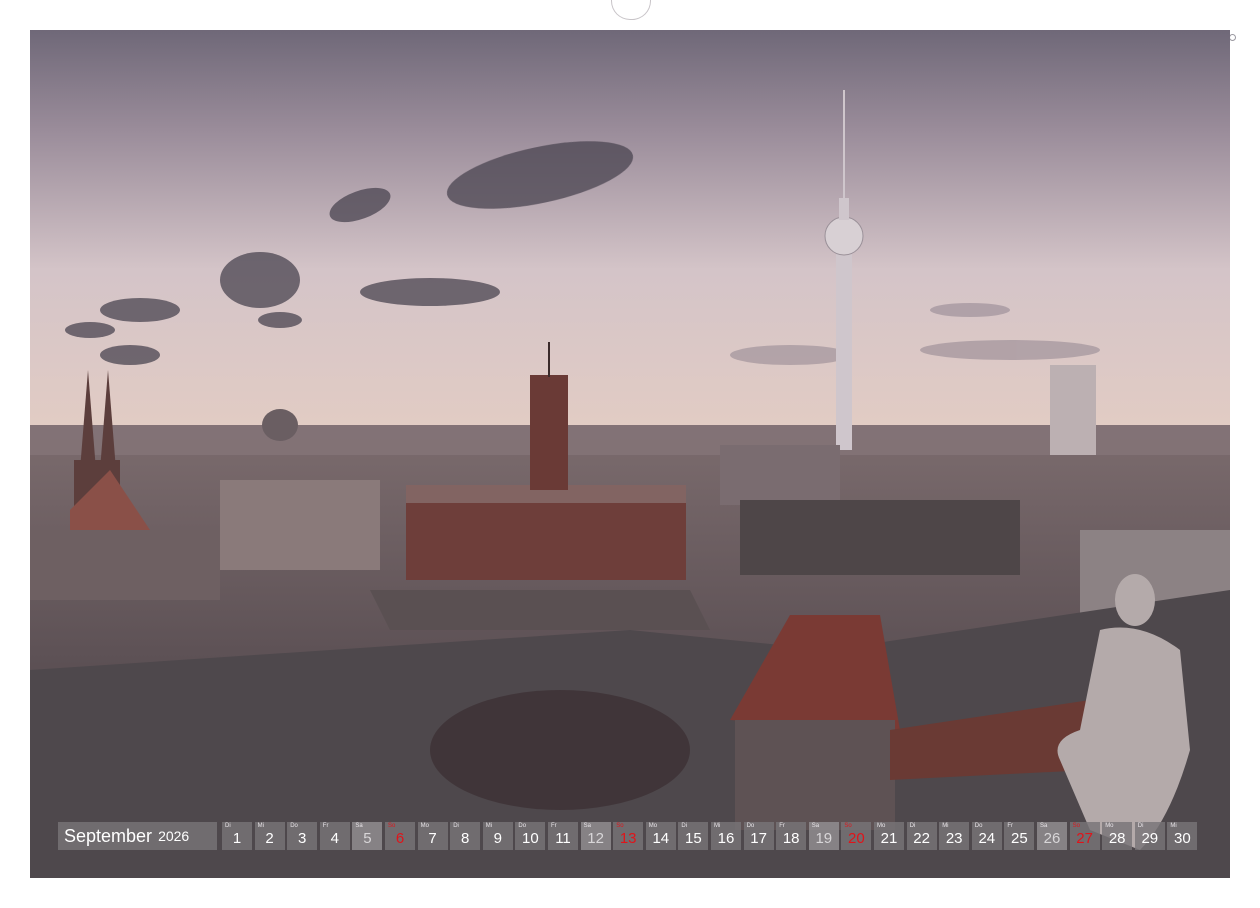 The image size is (1260, 908). I want to click on day-number: 1, so click(237, 838).